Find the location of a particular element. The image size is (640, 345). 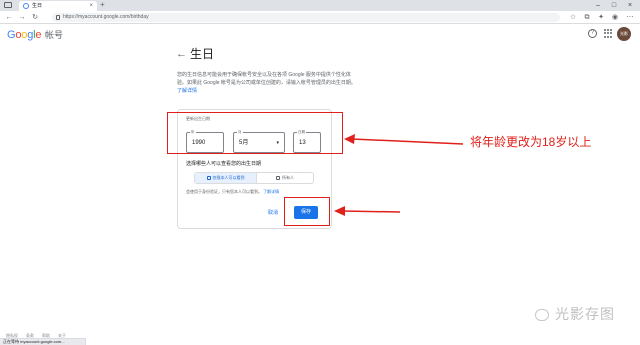

extensions-icon: ✦ is located at coordinates (601, 17).